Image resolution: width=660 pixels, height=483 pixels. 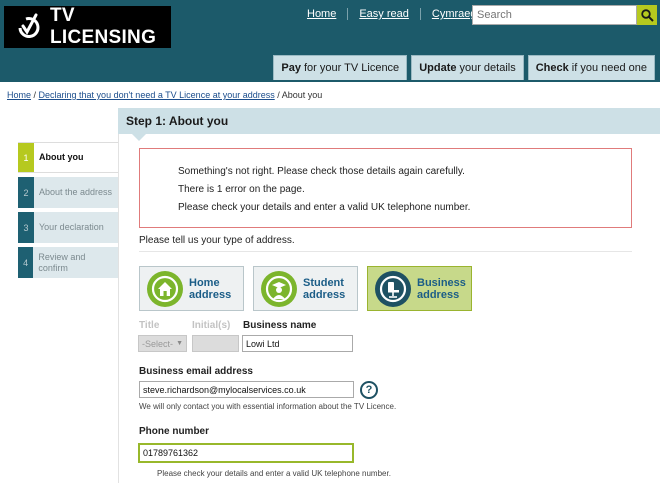 I want to click on title-label: Title, so click(x=149, y=325).